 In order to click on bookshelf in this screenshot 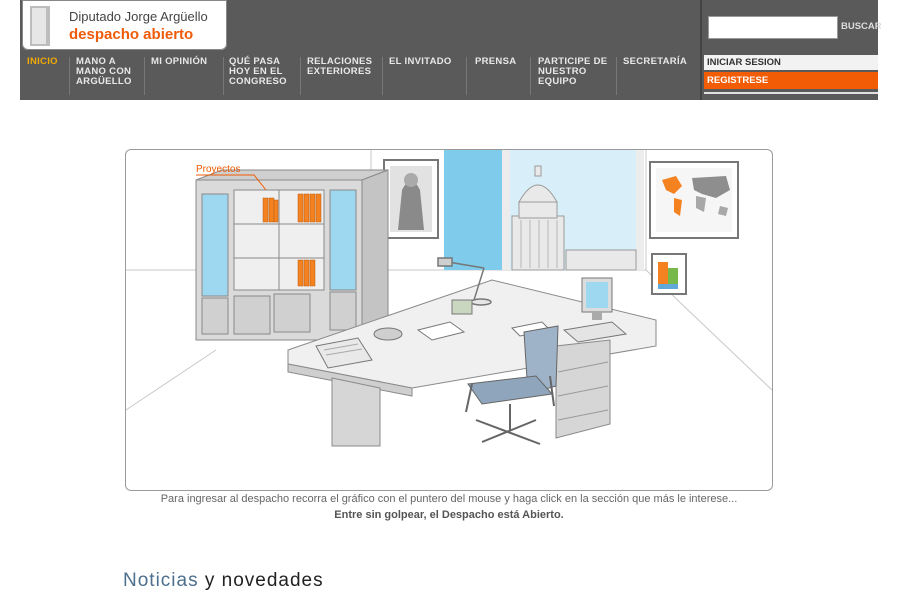, I will do `click(292, 255)`.